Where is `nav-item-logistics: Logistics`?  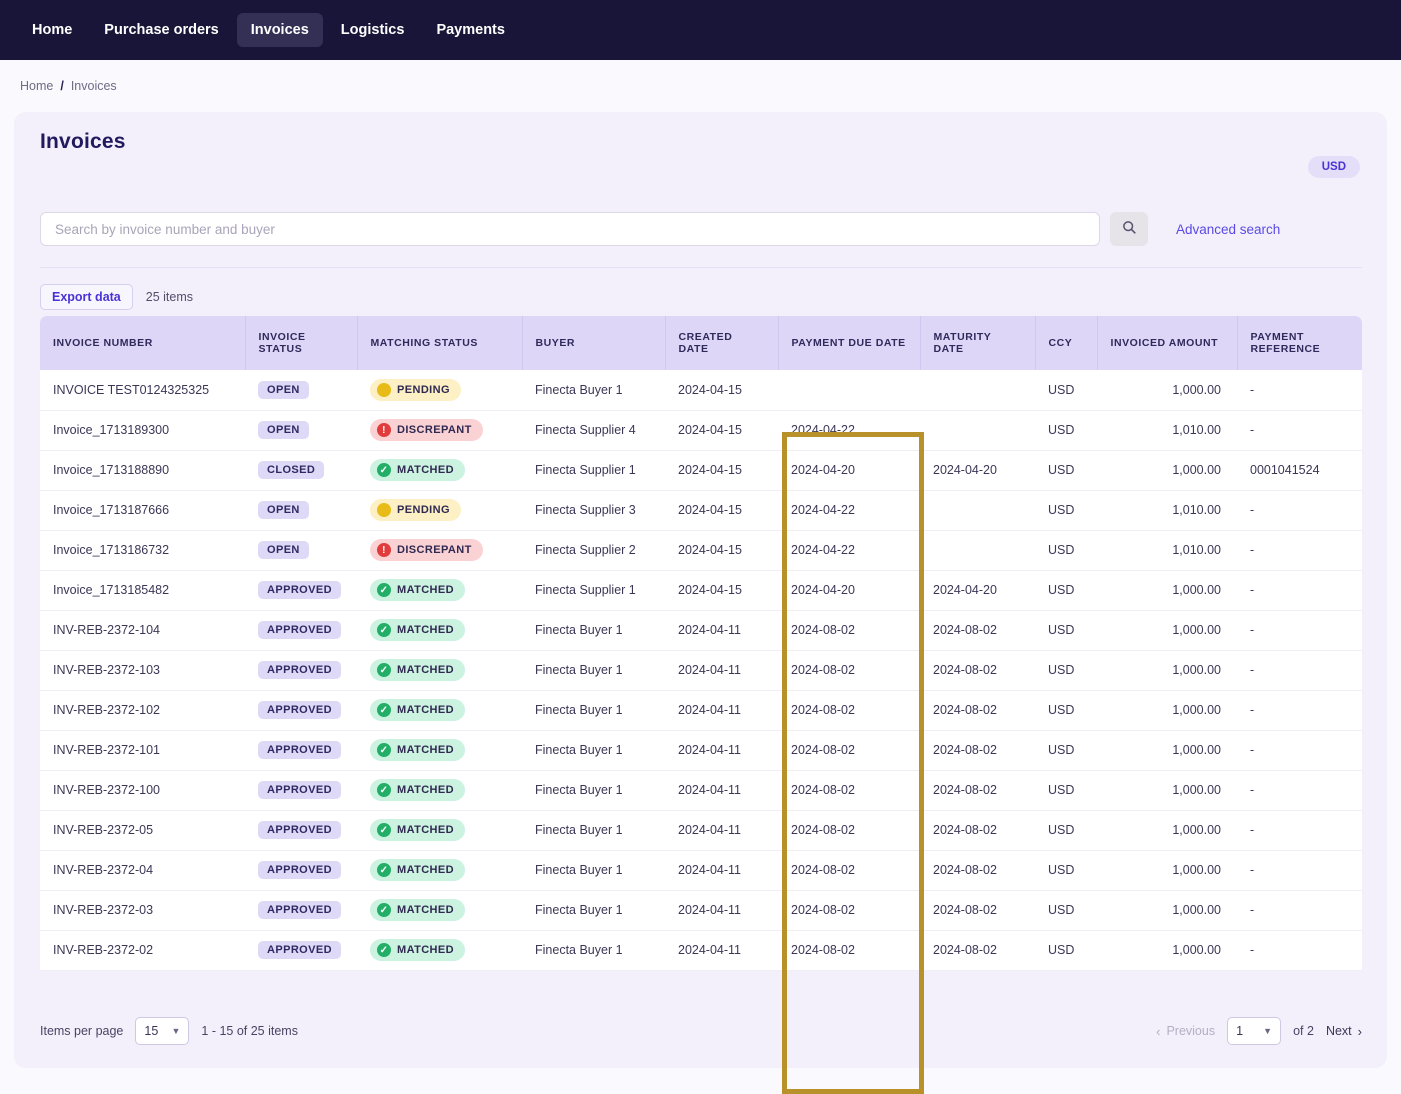 nav-item-logistics: Logistics is located at coordinates (373, 30).